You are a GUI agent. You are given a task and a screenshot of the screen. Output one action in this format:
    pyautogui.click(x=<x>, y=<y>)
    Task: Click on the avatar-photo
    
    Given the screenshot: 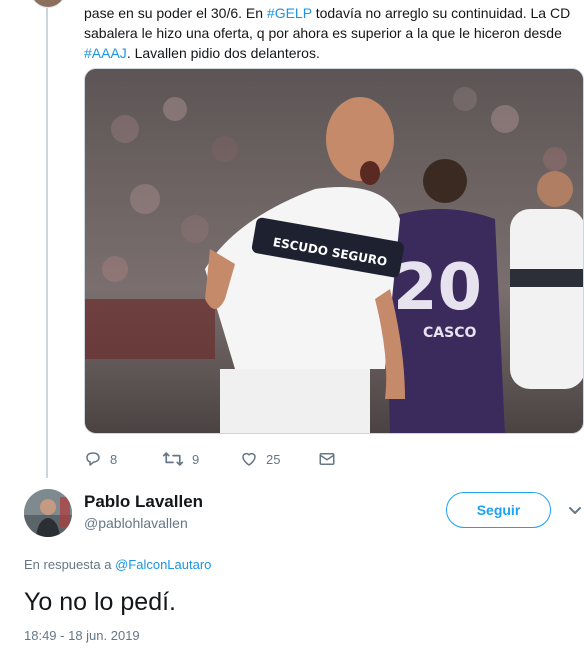 What is the action you would take?
    pyautogui.click(x=48, y=513)
    